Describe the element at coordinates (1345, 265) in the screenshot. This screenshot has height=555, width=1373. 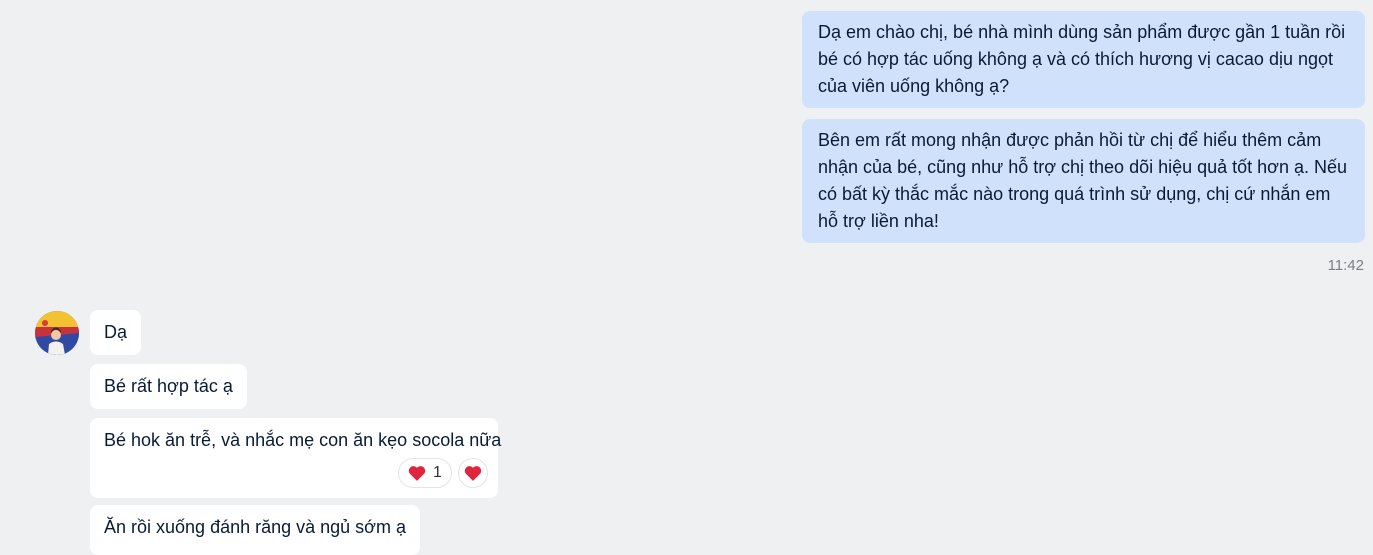
I see `message-timestamp: 11:42` at that location.